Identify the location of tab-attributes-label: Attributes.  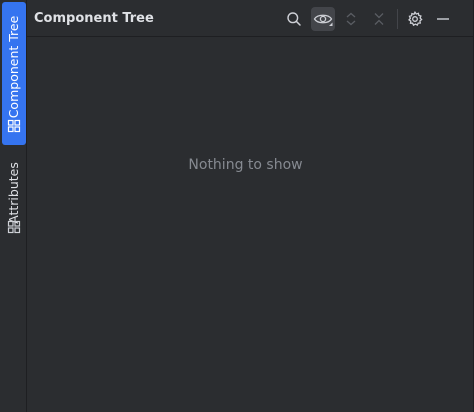
(13, 193).